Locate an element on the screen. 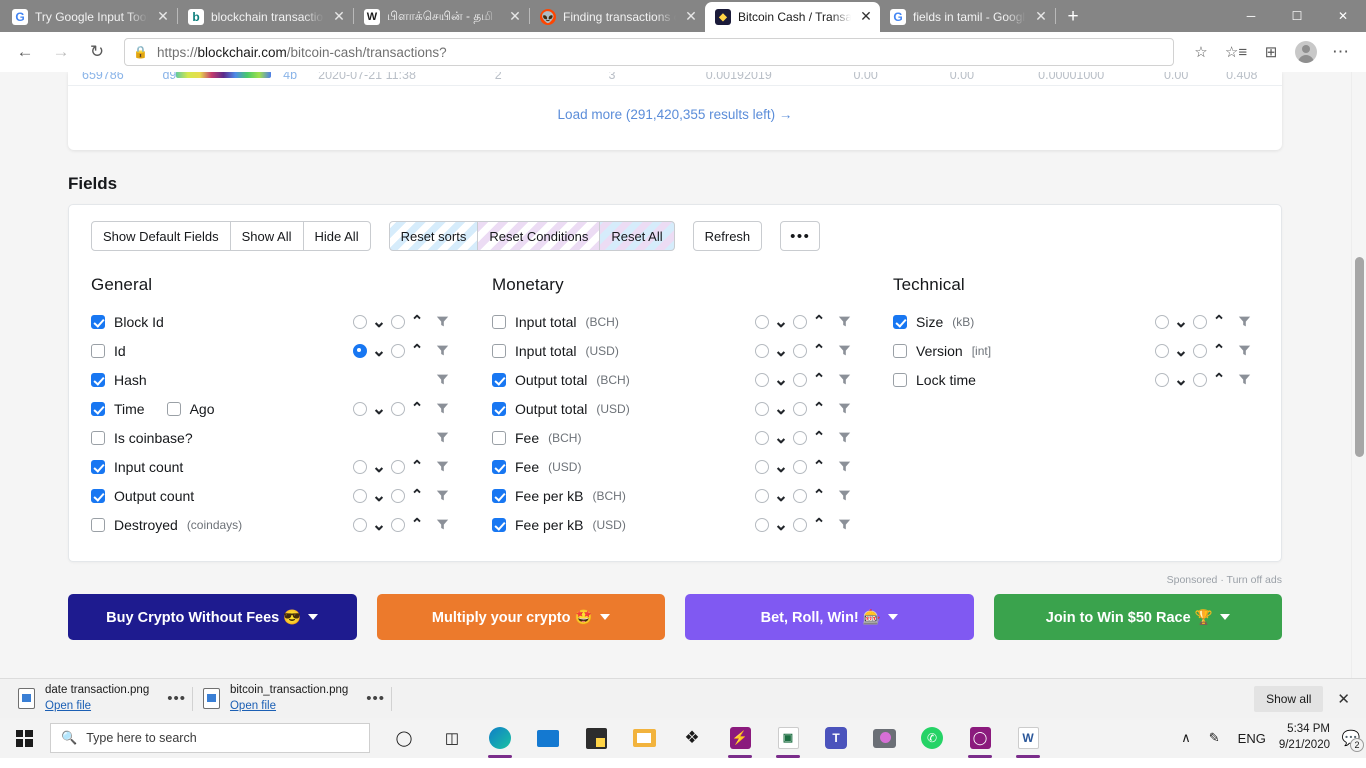  cell-hash-prefix: d9 is located at coordinates (169, 77).